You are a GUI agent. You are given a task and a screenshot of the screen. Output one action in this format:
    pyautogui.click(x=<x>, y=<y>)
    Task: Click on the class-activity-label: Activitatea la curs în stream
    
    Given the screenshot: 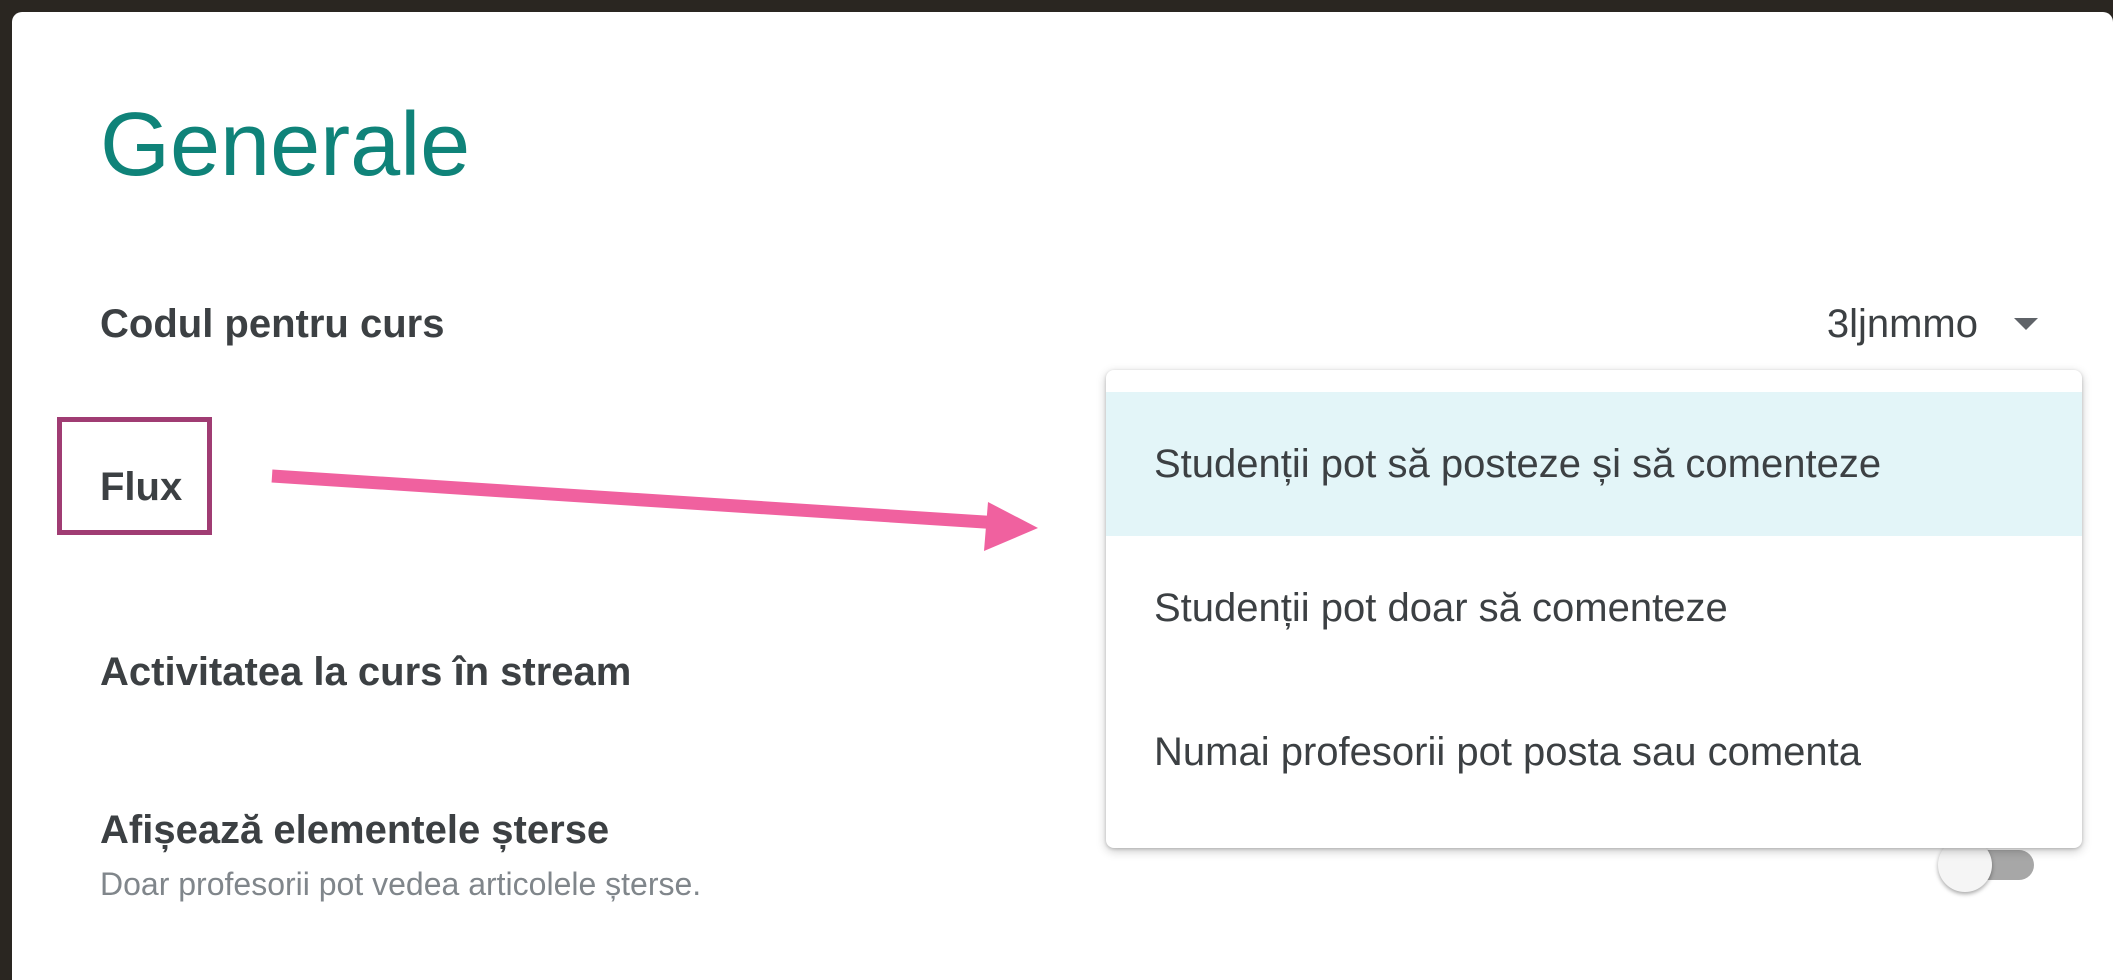 What is the action you would take?
    pyautogui.click(x=366, y=672)
    